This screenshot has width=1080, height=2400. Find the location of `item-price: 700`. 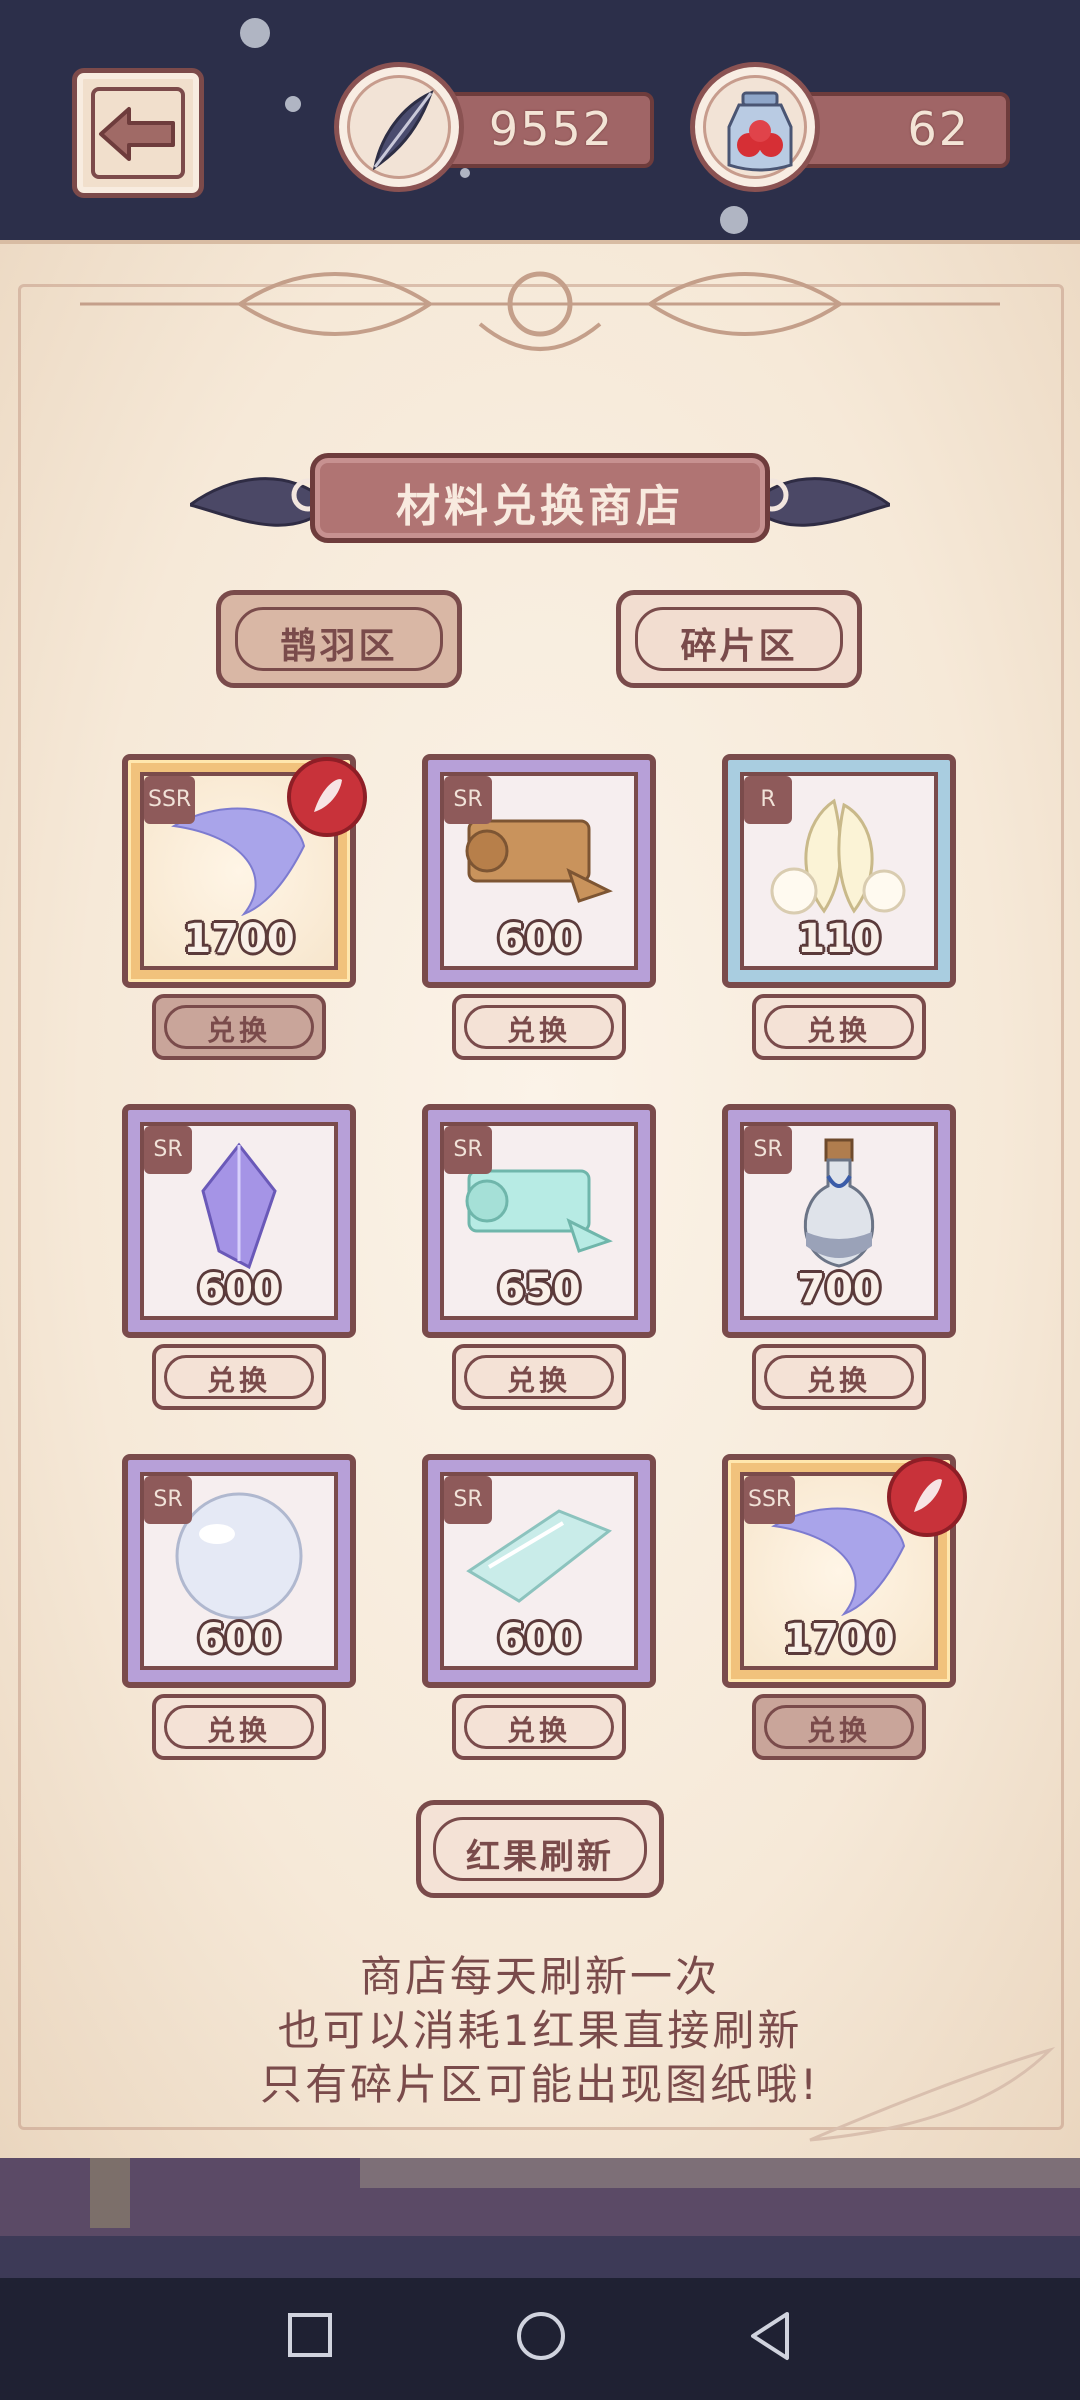

item-price: 700 is located at coordinates (839, 1289).